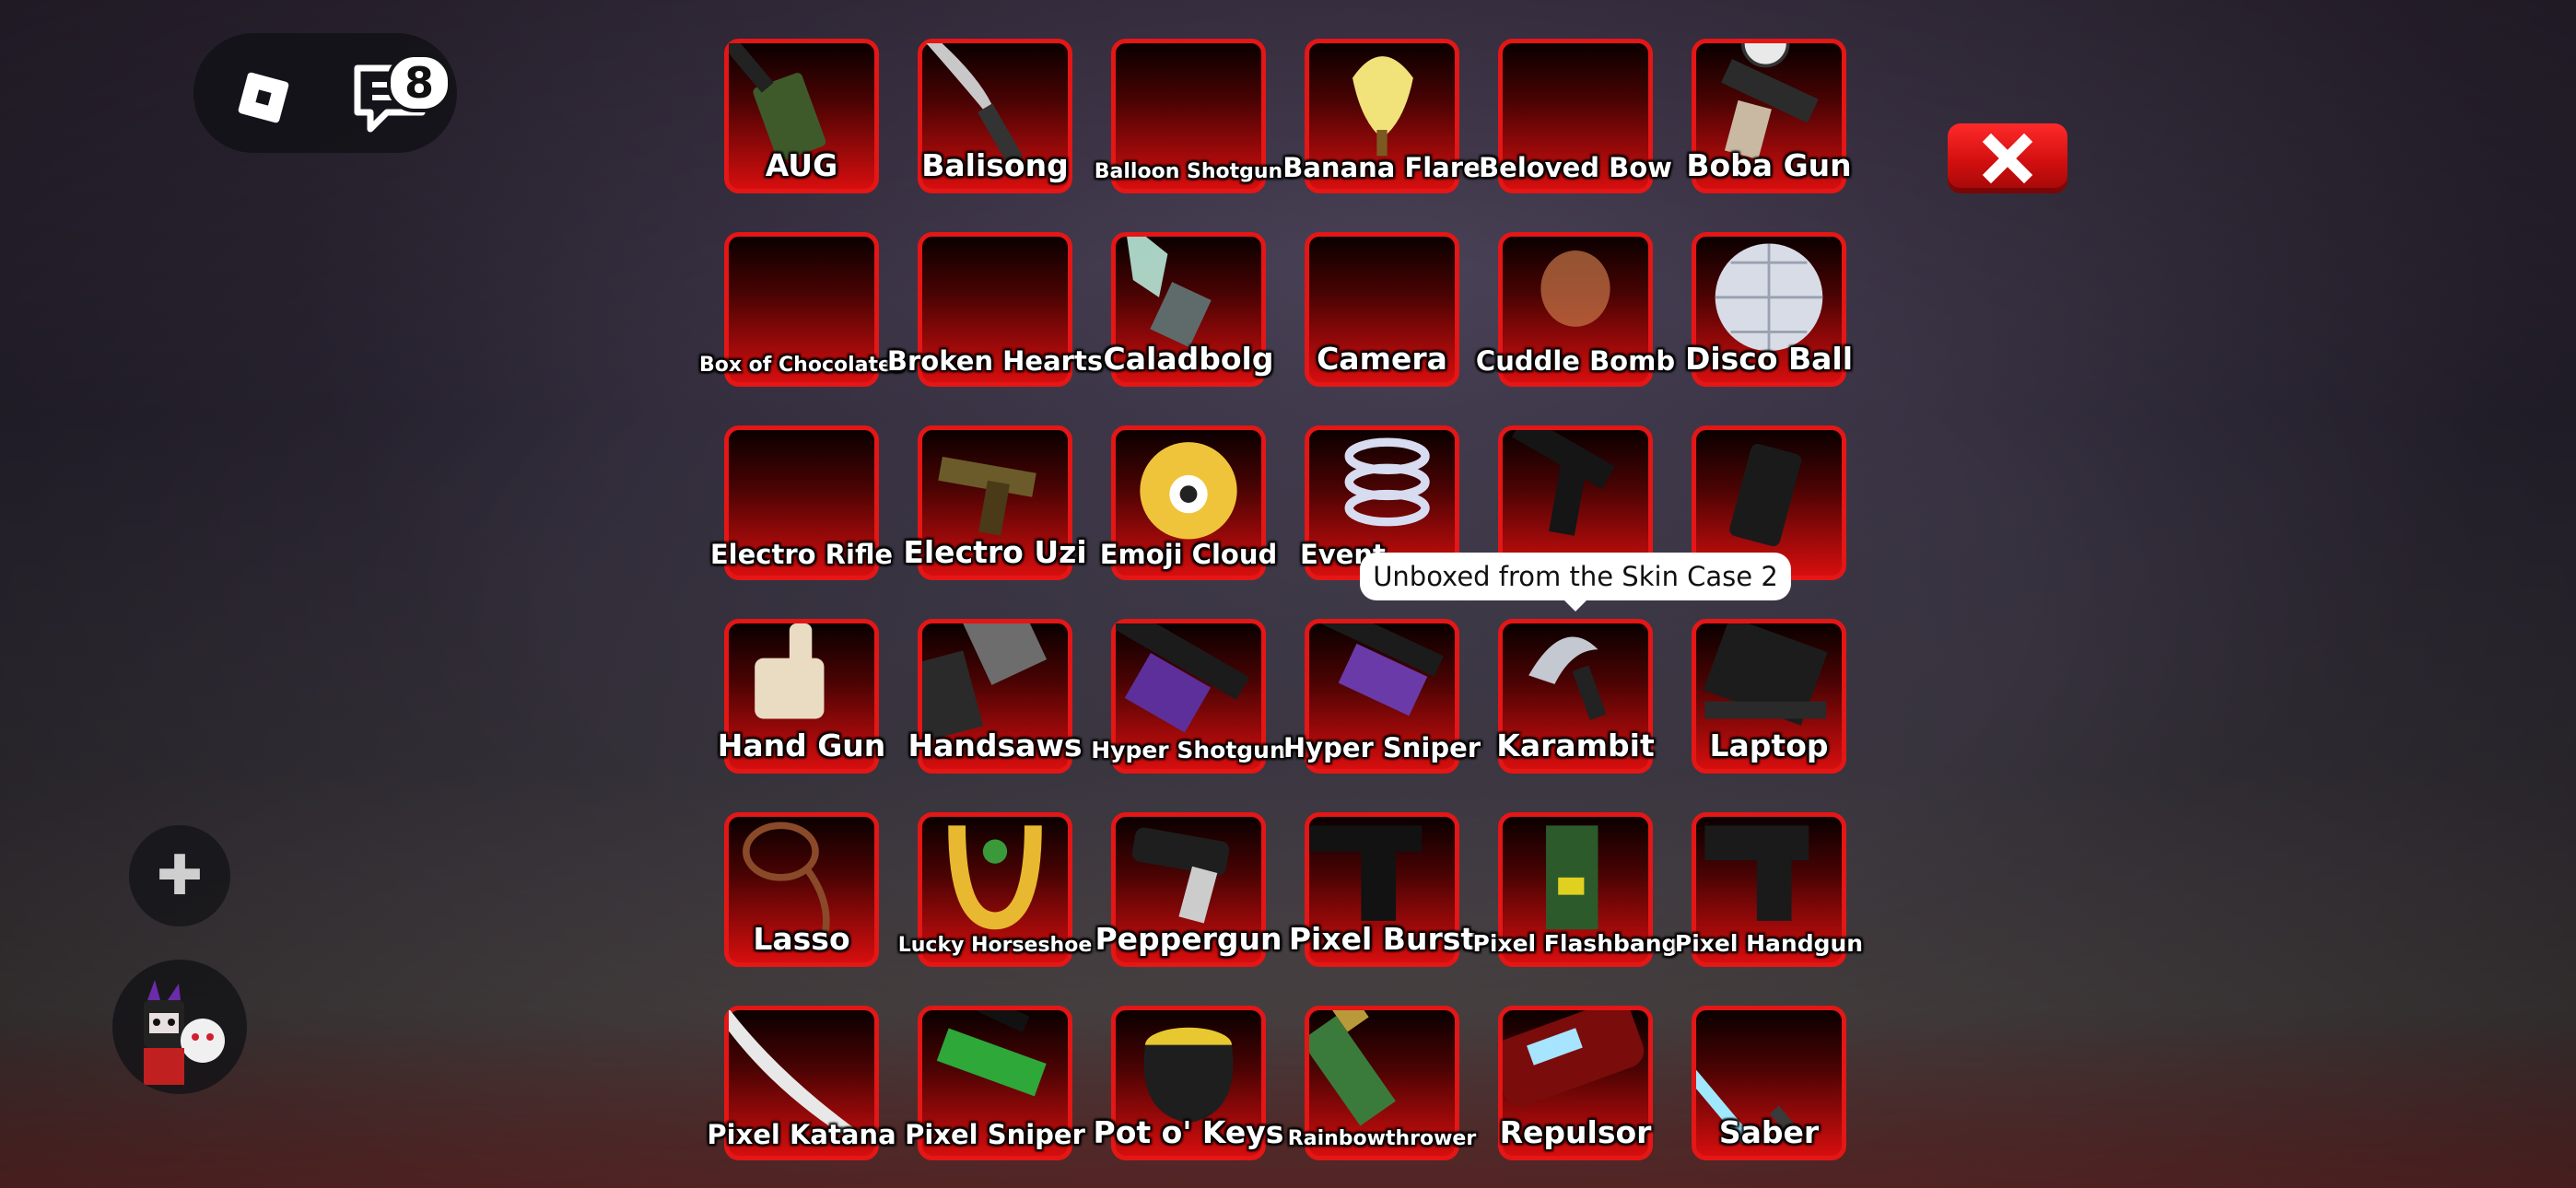 Image resolution: width=2576 pixels, height=1188 pixels. Describe the element at coordinates (1382, 1083) in the screenshot. I see `inventory-item-rainbowthrower: Rainbowthrower` at that location.